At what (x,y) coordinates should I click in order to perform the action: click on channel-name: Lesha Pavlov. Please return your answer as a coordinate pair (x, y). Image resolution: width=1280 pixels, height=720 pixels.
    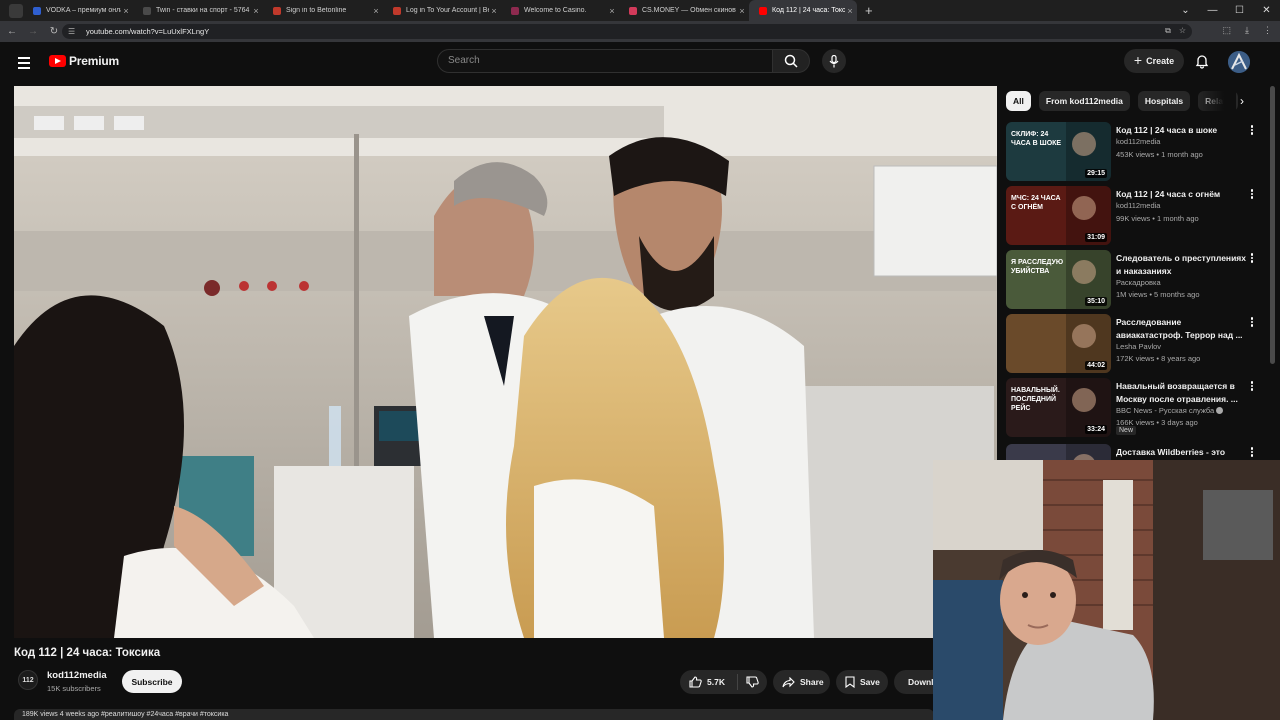
    Looking at the image, I should click on (1138, 346).